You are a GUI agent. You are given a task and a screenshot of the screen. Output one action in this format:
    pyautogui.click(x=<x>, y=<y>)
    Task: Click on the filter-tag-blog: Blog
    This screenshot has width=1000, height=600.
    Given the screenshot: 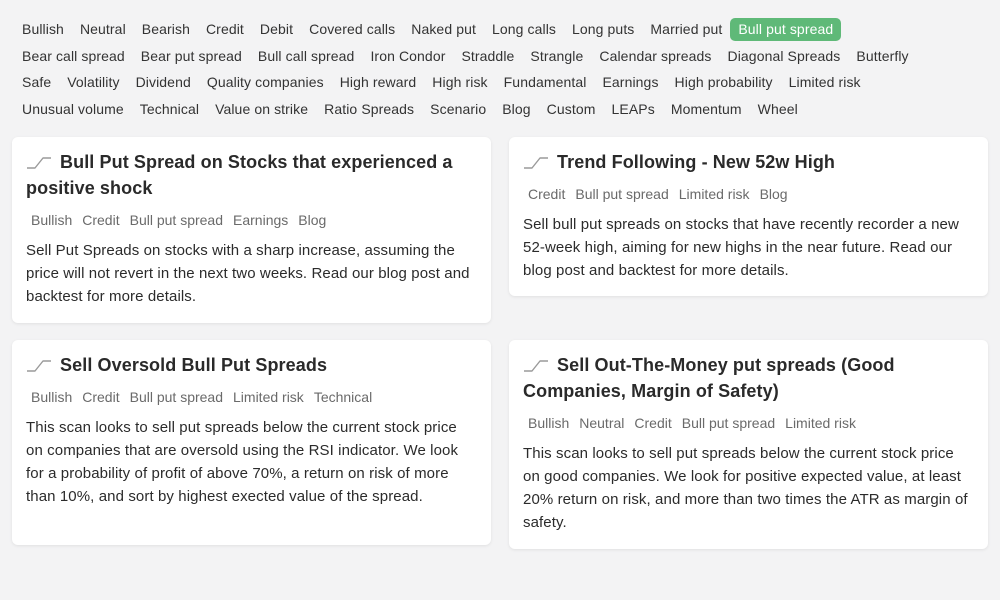 What is the action you would take?
    pyautogui.click(x=516, y=109)
    